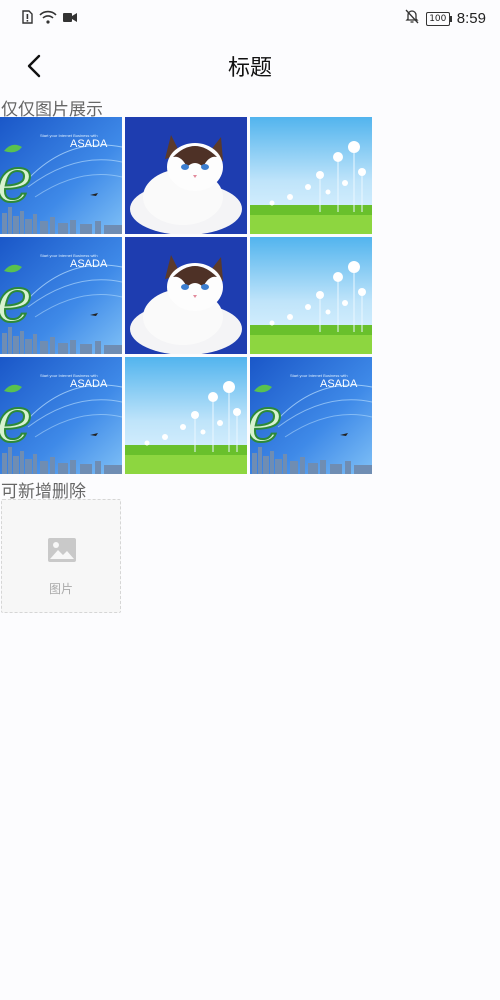 Image resolution: width=500 pixels, height=1000 pixels. Describe the element at coordinates (70, 19) in the screenshot. I see `video-icon` at that location.